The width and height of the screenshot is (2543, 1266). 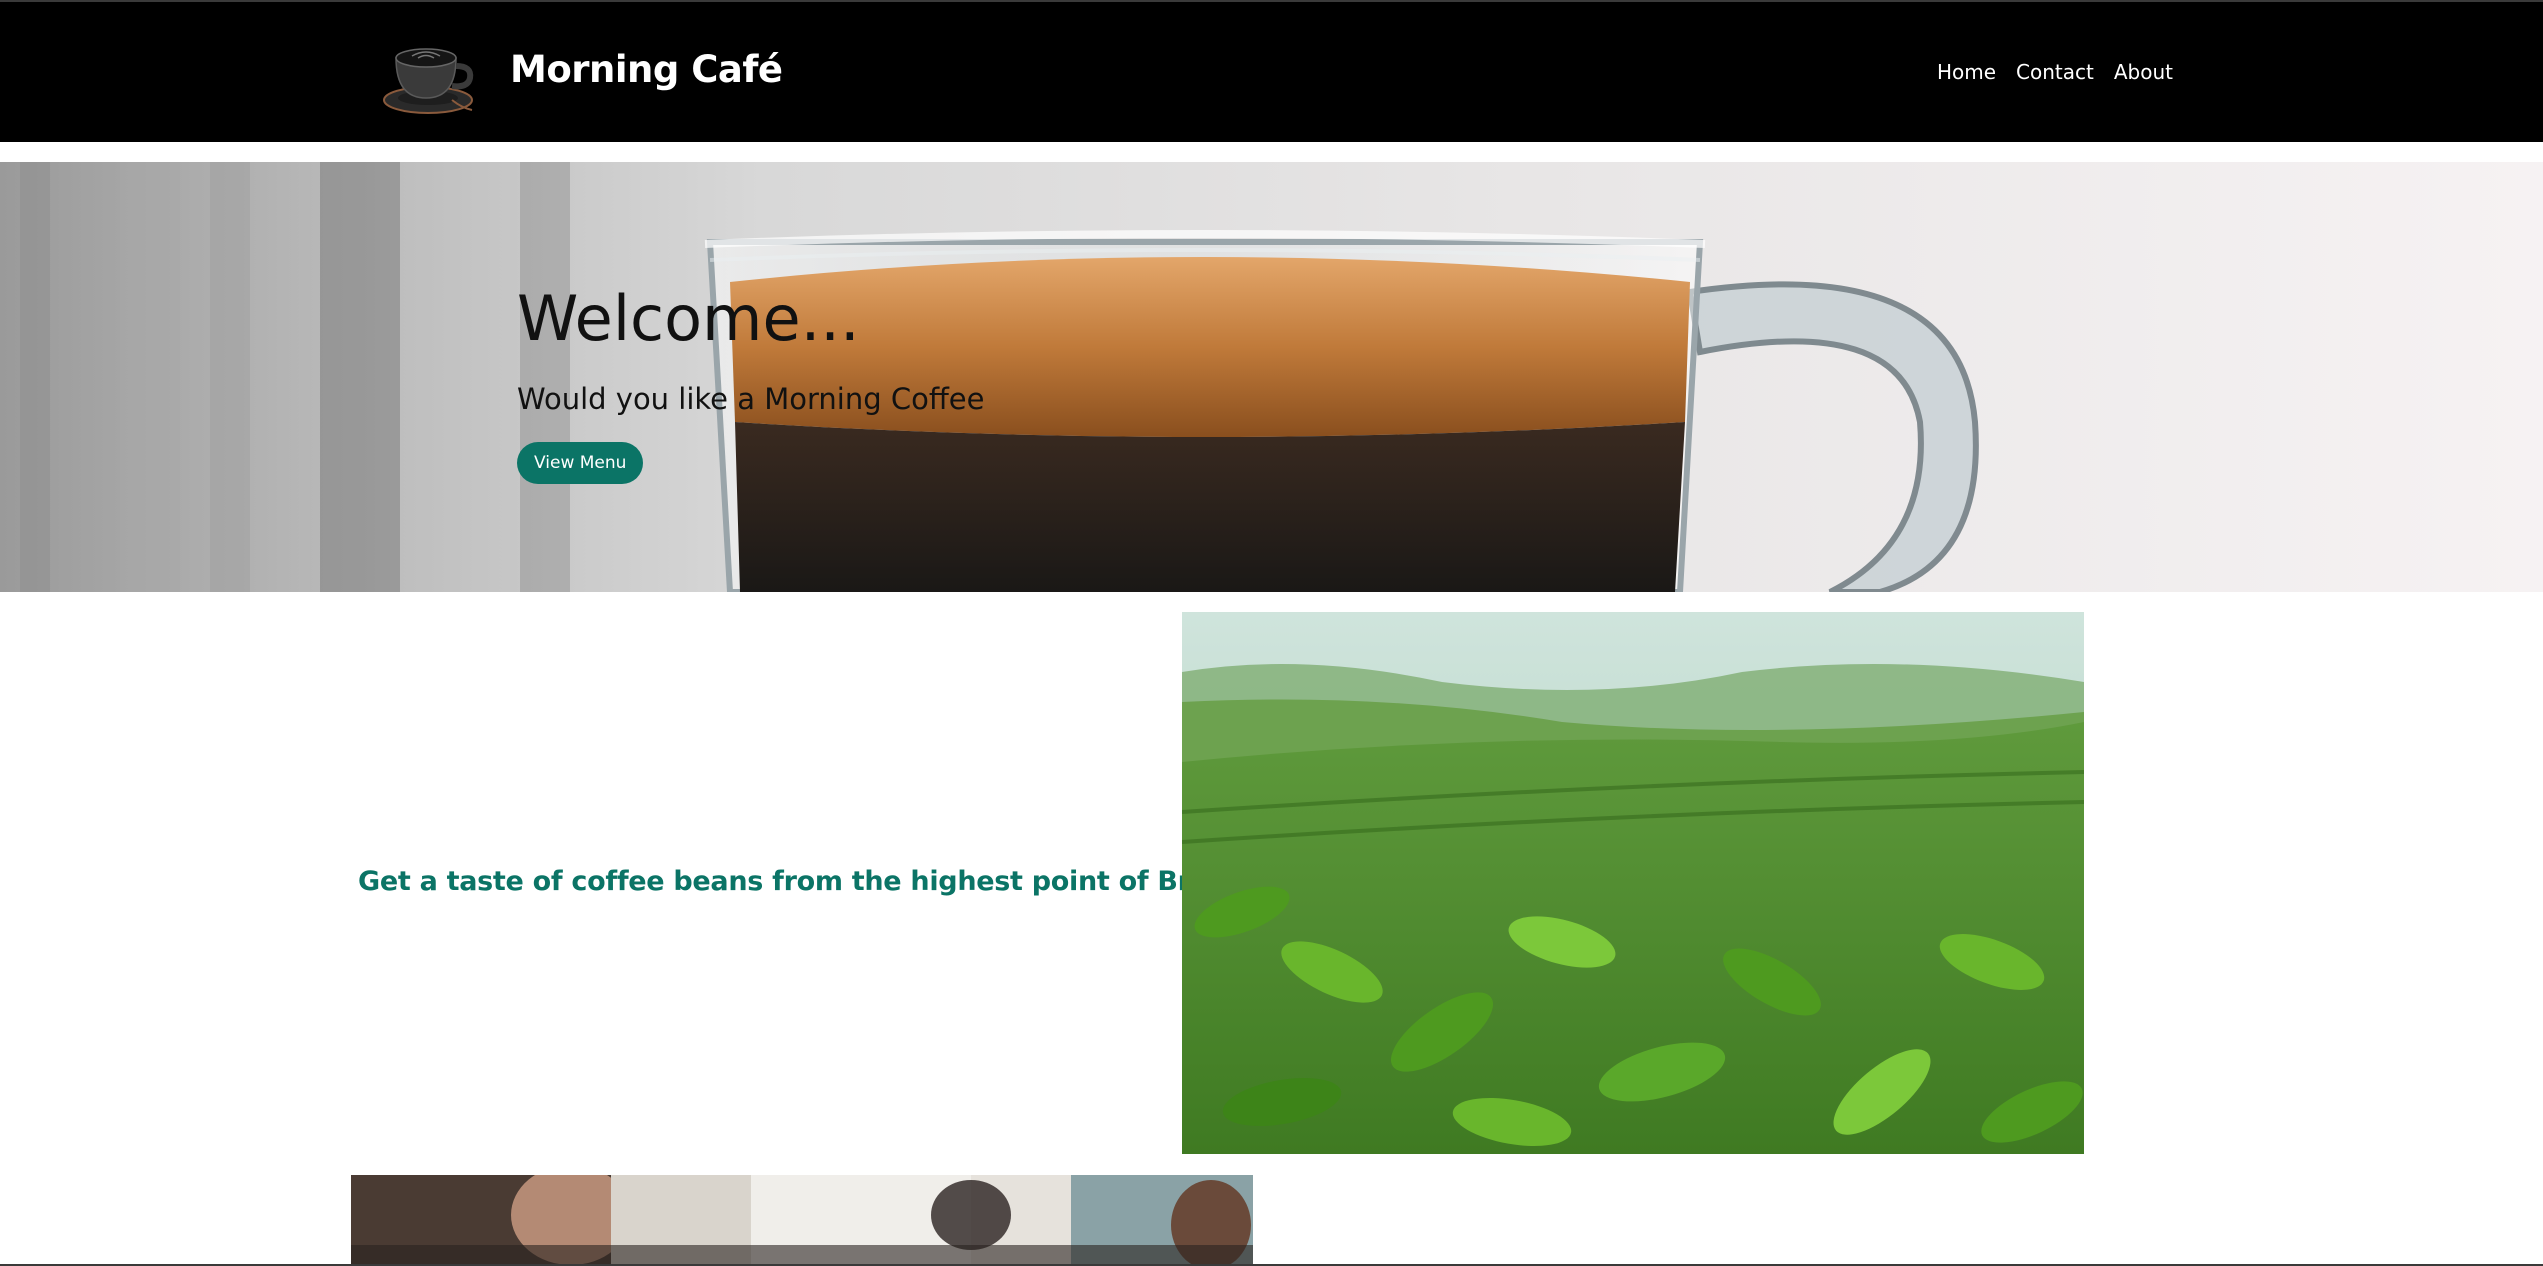 I want to click on view-menu-button: View Menu, so click(x=580, y=463).